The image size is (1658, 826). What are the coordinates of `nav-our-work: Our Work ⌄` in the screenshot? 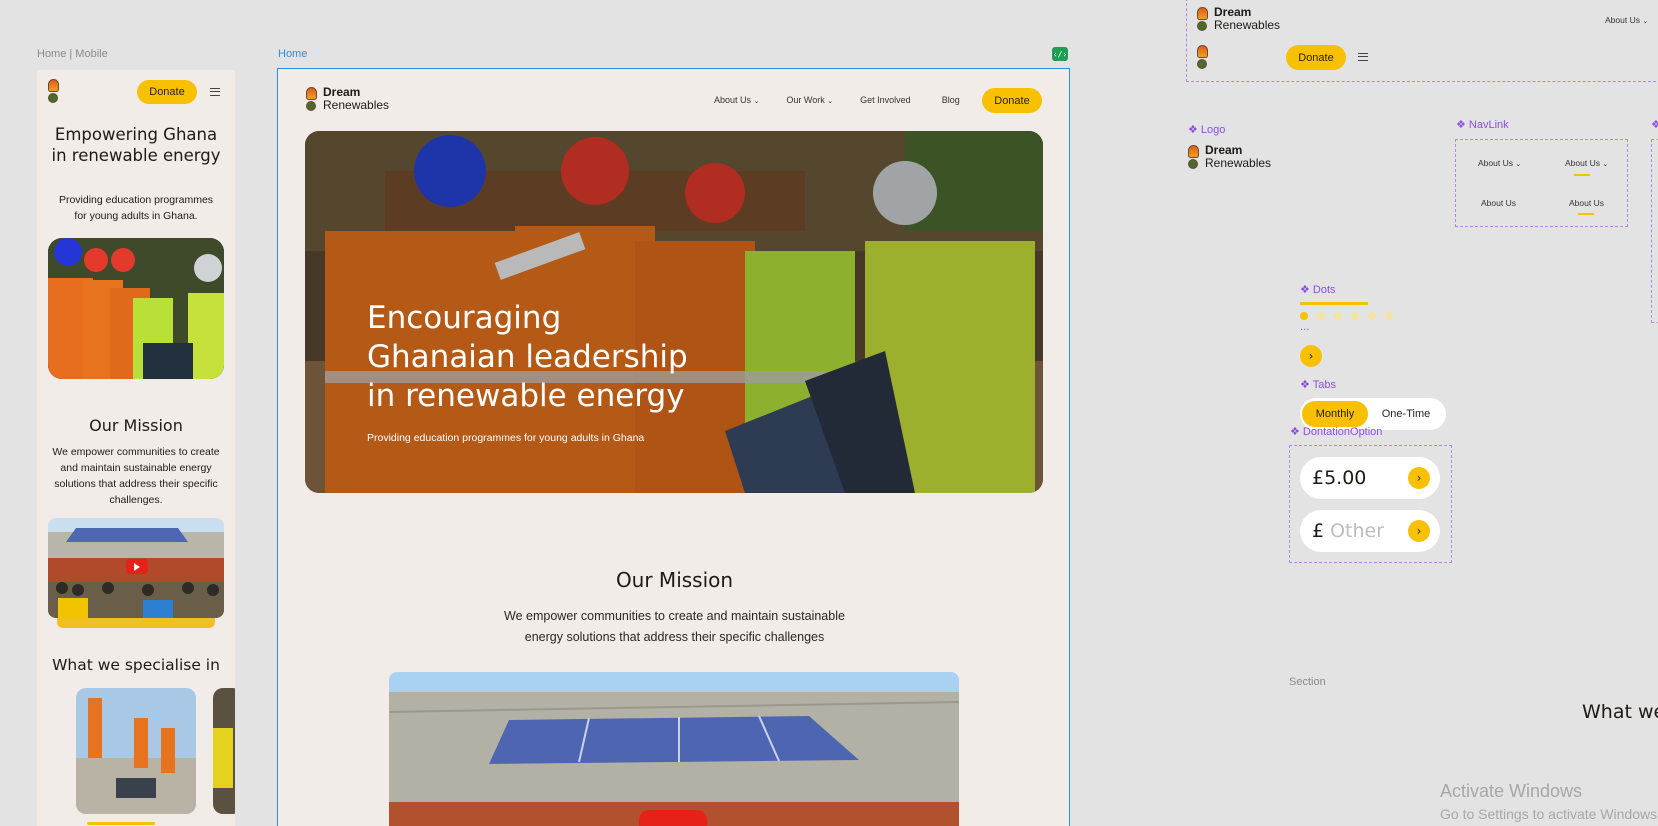 It's located at (809, 100).